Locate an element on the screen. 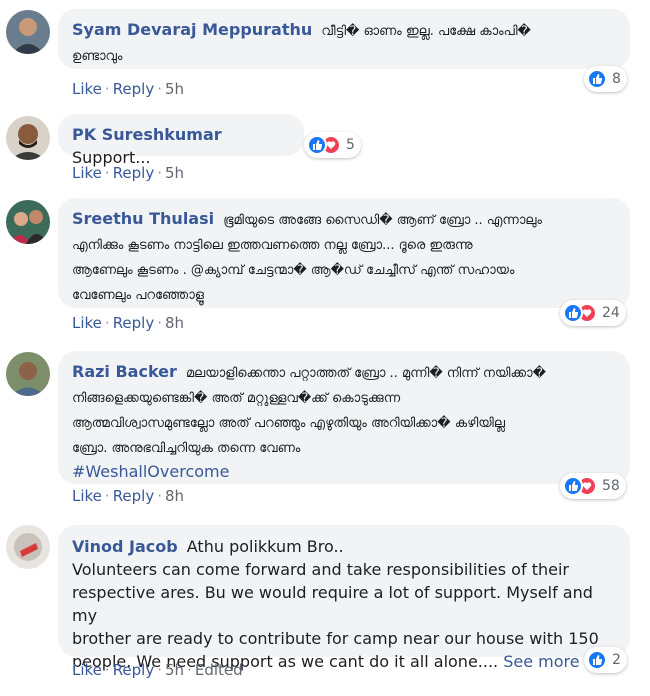 The image size is (650, 696). reaction-count: 5 is located at coordinates (332, 145).